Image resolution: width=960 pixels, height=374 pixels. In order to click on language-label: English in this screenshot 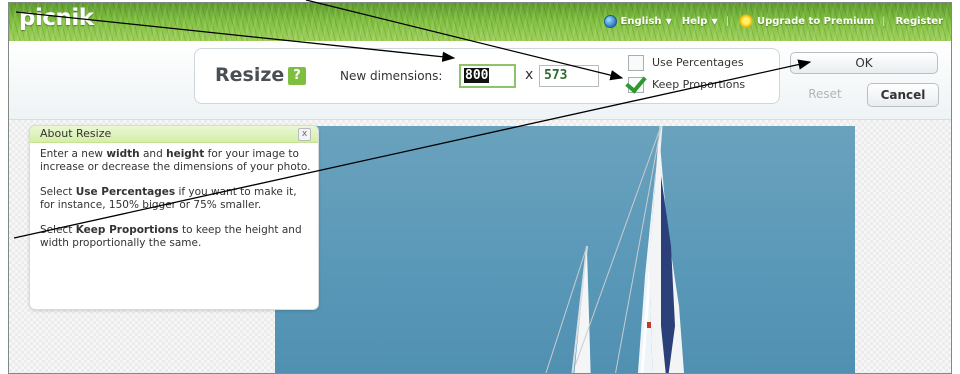, I will do `click(641, 21)`.